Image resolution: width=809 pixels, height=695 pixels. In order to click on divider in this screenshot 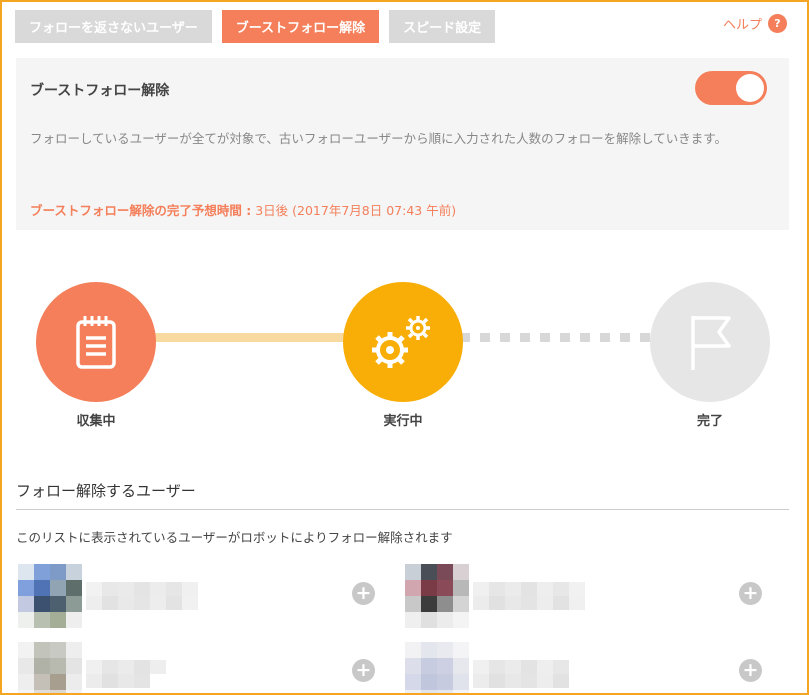, I will do `click(402, 509)`.